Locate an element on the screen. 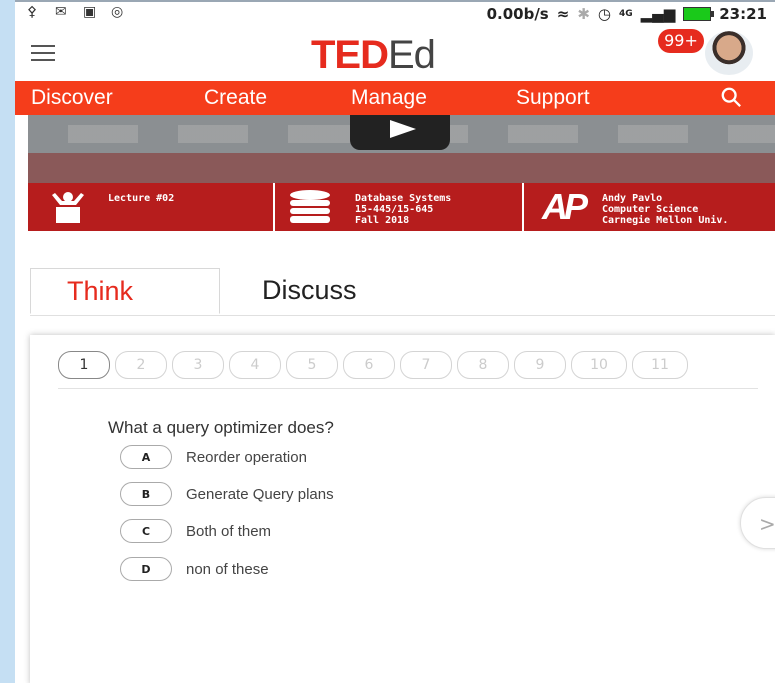 The width and height of the screenshot is (775, 683). nav-discover: Discover is located at coordinates (72, 98).